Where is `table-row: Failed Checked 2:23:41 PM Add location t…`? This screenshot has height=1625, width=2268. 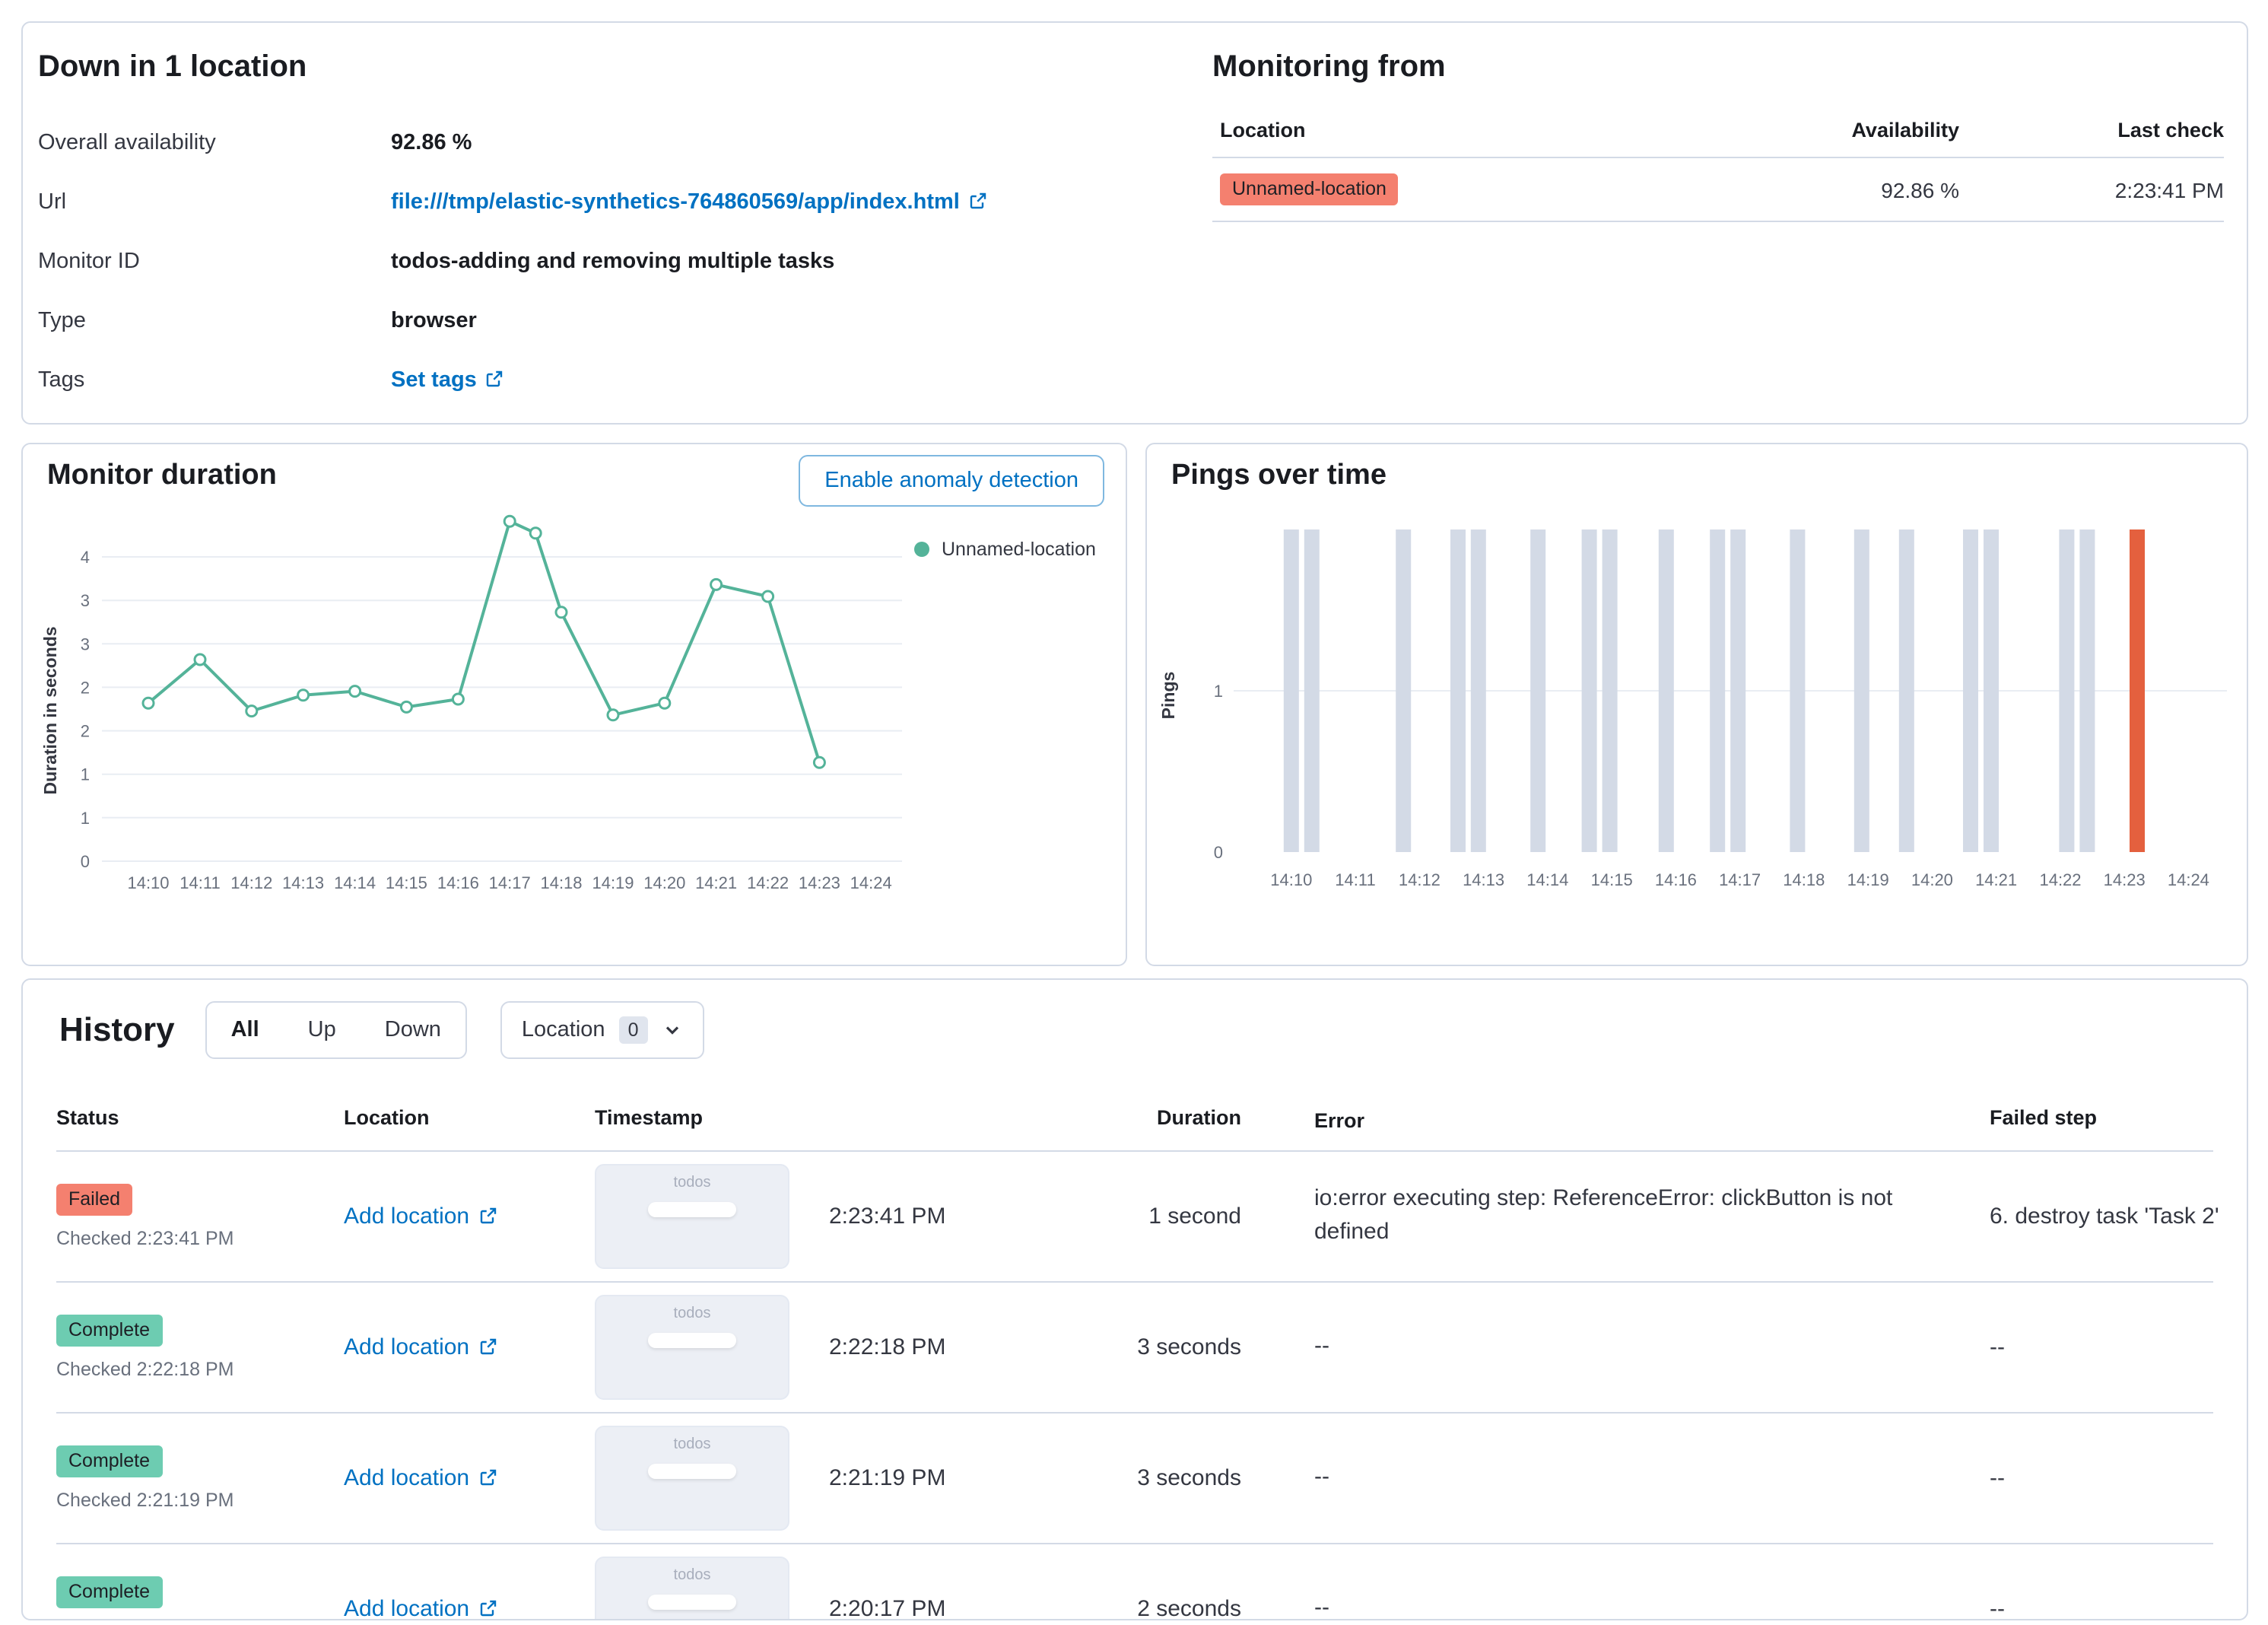 table-row: Failed Checked 2:23:41 PM Add location t… is located at coordinates (1137, 1217).